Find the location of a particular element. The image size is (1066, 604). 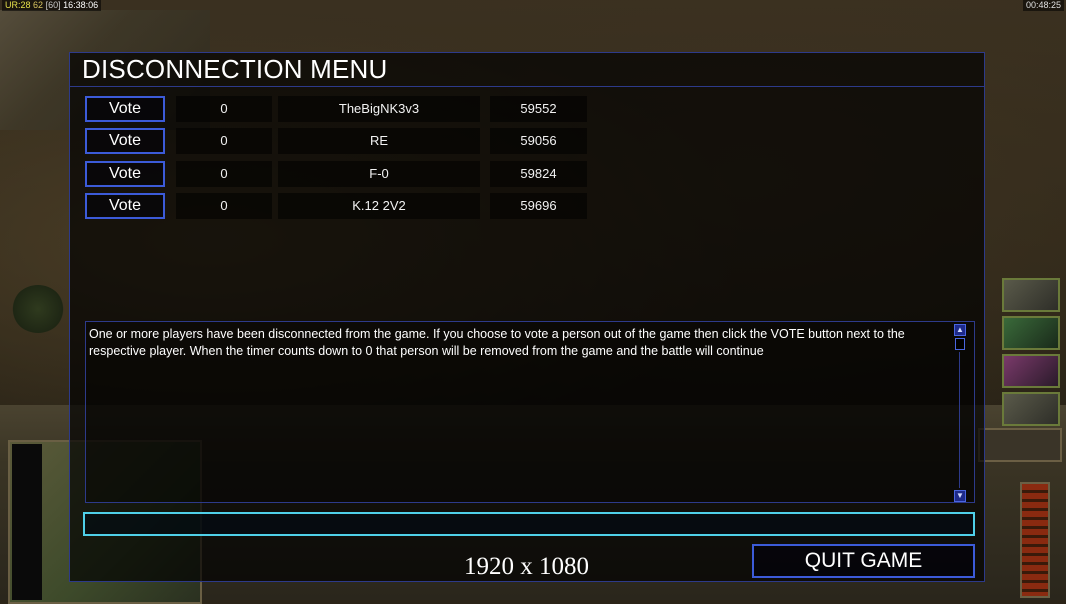

tree is located at coordinates (38, 309).